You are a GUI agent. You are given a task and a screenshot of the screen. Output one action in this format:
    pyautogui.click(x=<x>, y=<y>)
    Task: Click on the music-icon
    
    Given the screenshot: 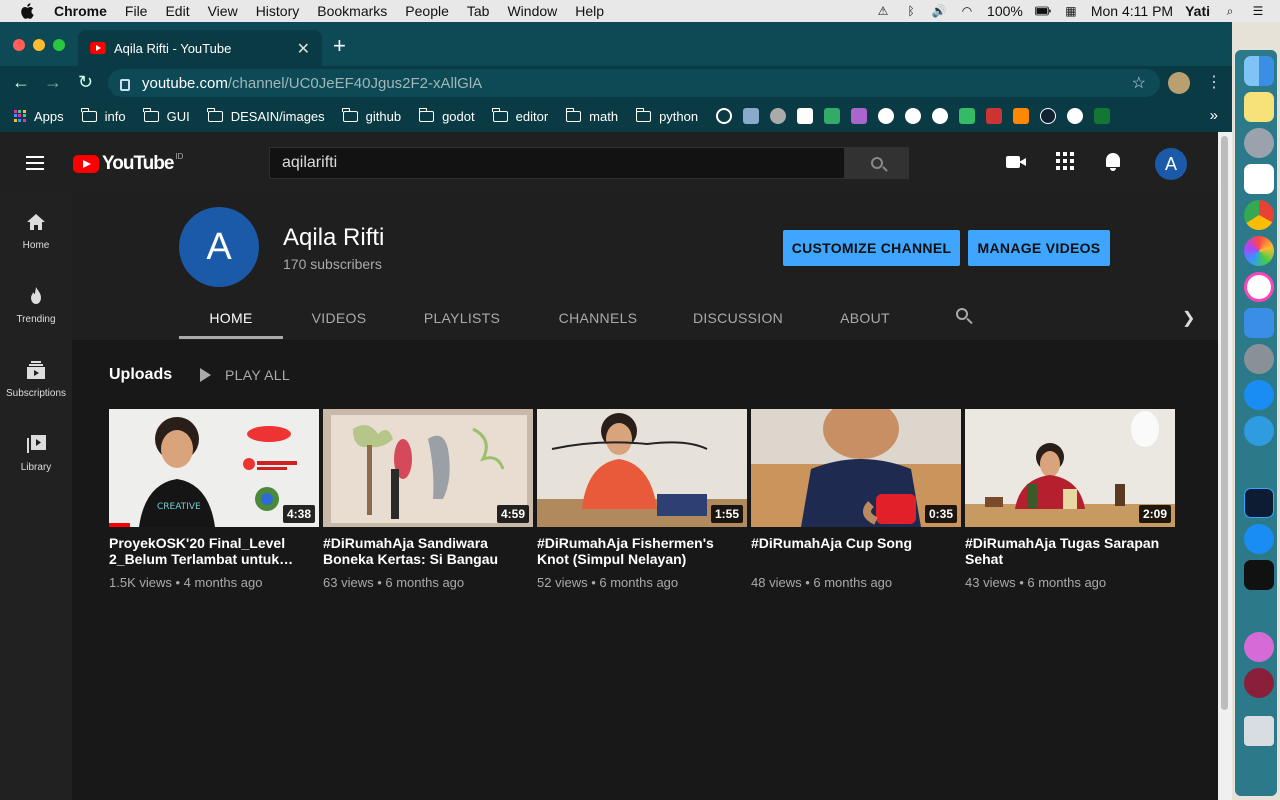 What is the action you would take?
    pyautogui.click(x=1259, y=287)
    